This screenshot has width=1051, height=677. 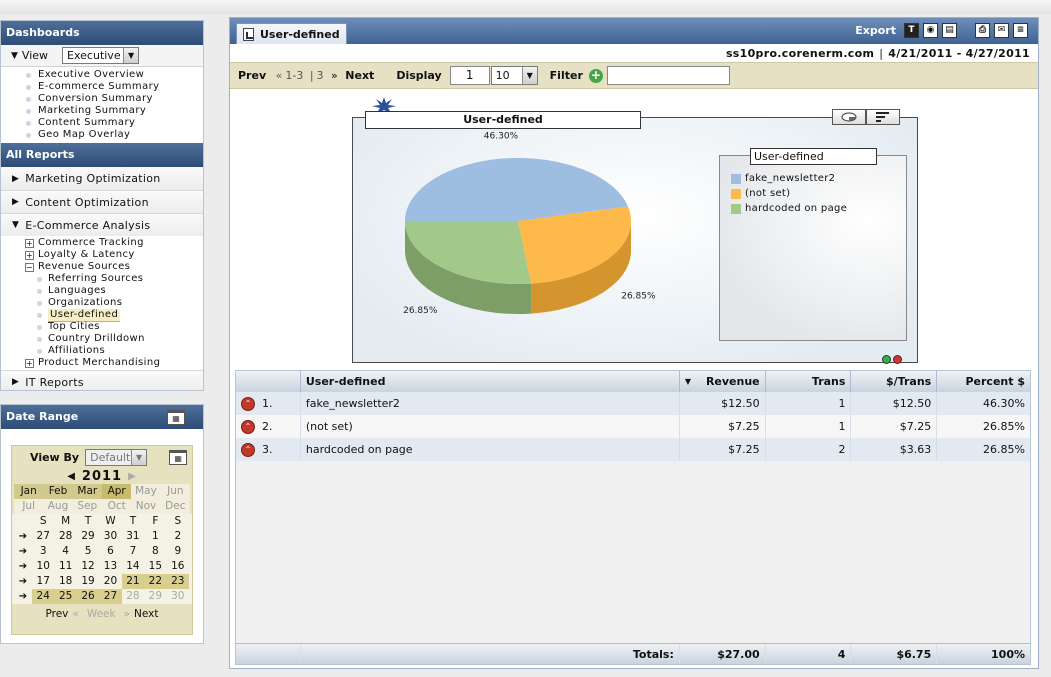 What do you see at coordinates (114, 243) in the screenshot?
I see `tree-item-commerce-tracking: + Commerce Tracking` at bounding box center [114, 243].